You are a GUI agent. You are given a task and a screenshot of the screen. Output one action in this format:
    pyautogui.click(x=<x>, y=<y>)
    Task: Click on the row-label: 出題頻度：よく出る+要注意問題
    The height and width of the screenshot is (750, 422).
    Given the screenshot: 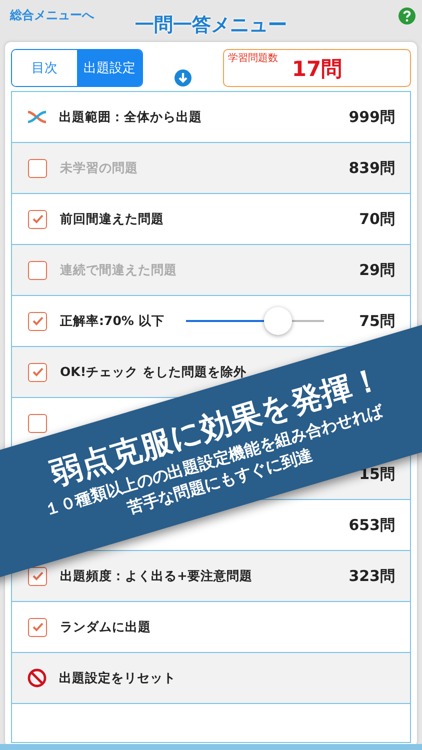 What is the action you would take?
    pyautogui.click(x=156, y=576)
    